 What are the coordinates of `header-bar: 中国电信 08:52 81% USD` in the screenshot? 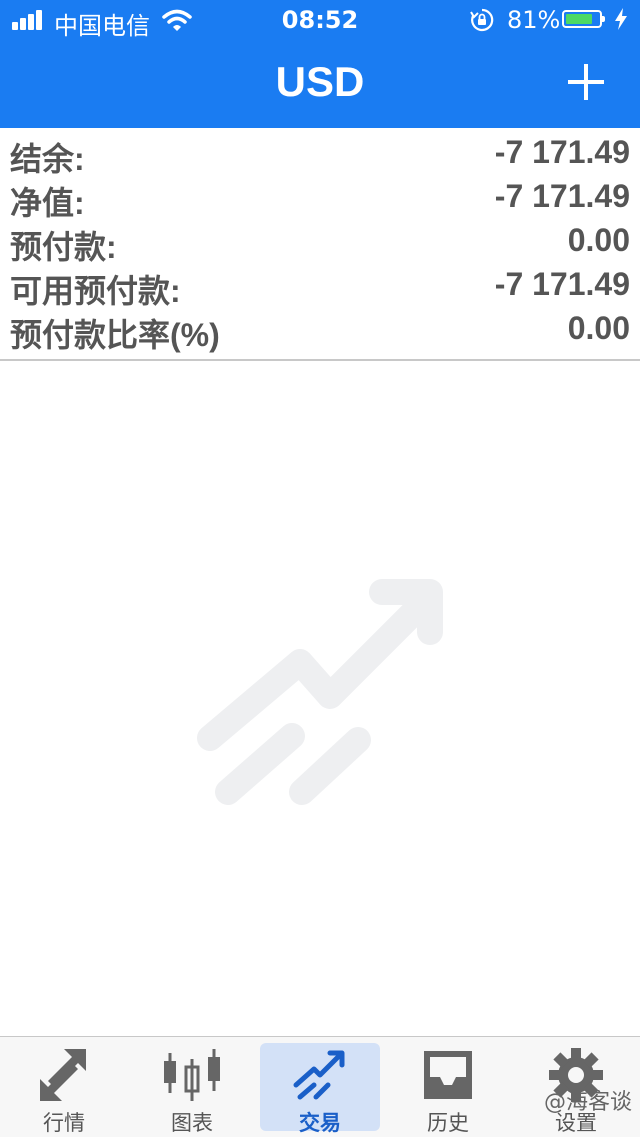 It's located at (320, 64).